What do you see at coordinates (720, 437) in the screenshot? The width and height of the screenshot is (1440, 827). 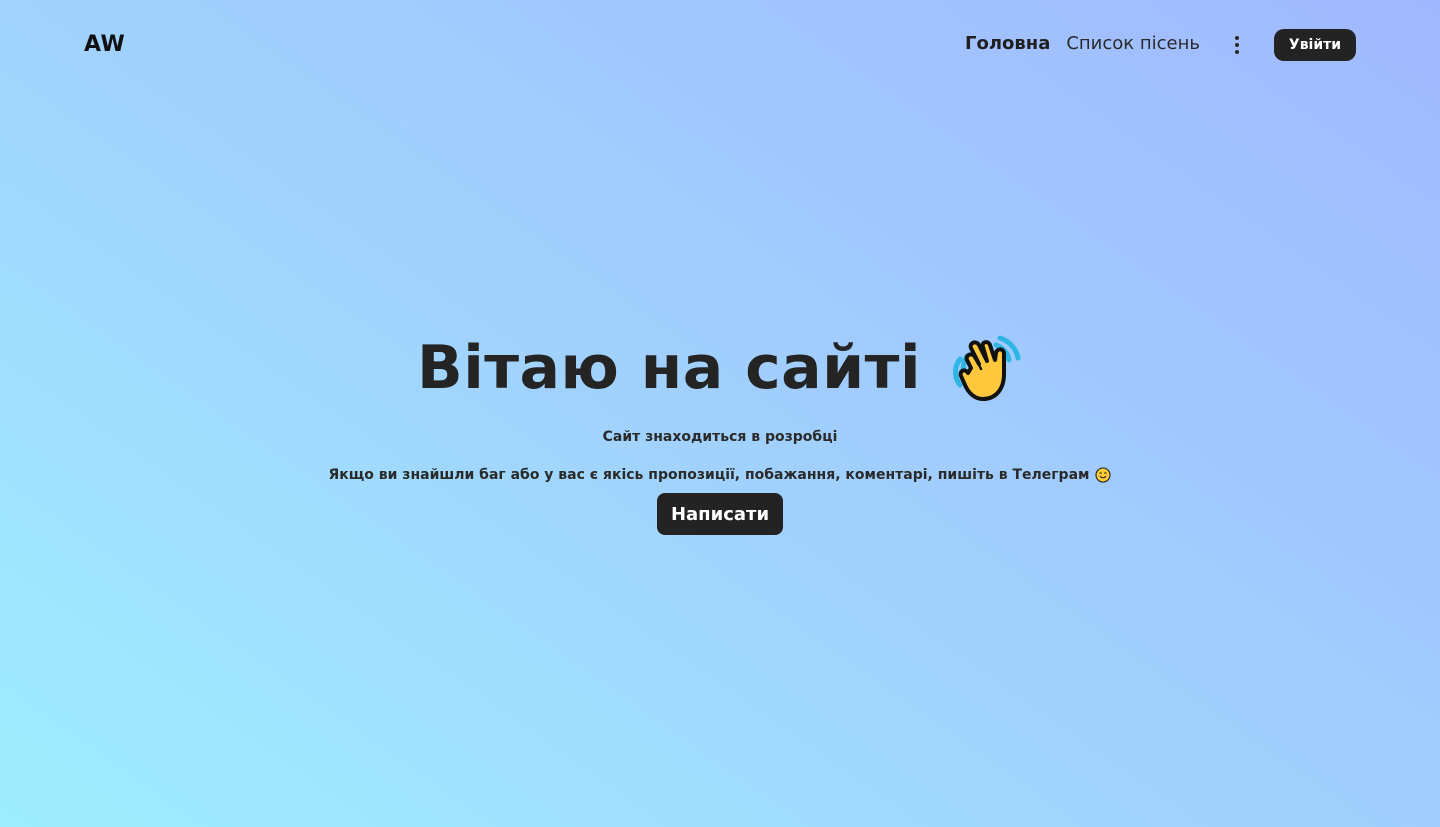 I see `development-notice: Сайт знаходиться в розробці` at bounding box center [720, 437].